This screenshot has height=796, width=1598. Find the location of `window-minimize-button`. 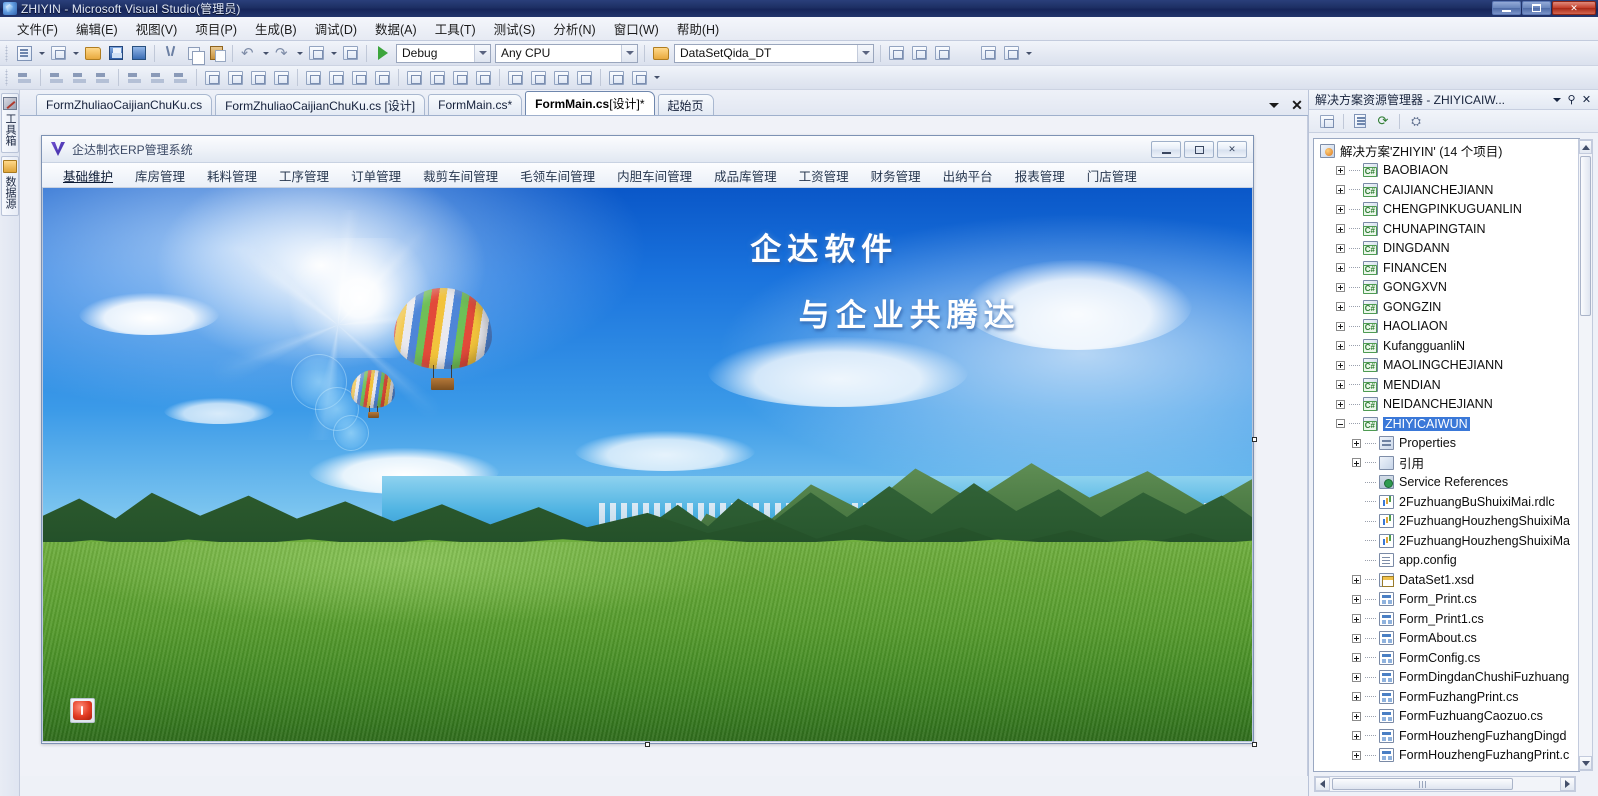

window-minimize-button is located at coordinates (1506, 8).